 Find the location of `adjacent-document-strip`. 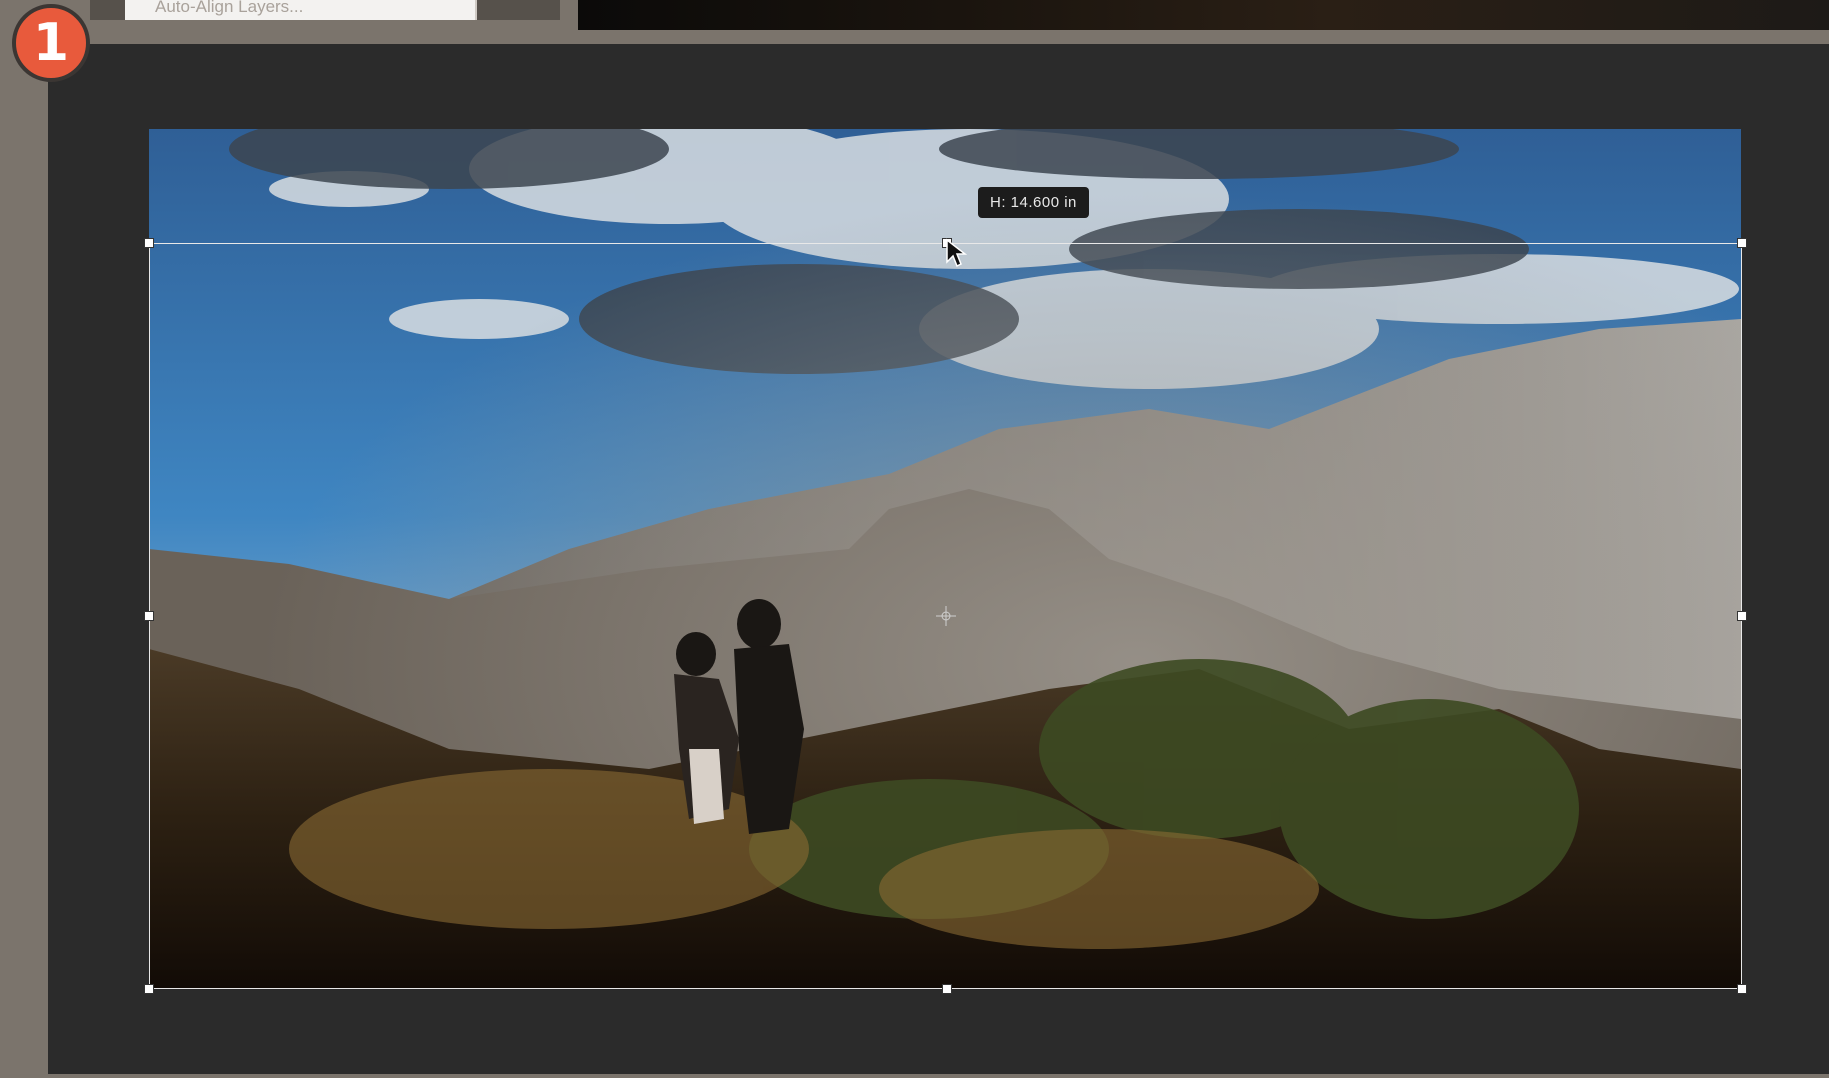

adjacent-document-strip is located at coordinates (1203, 15).